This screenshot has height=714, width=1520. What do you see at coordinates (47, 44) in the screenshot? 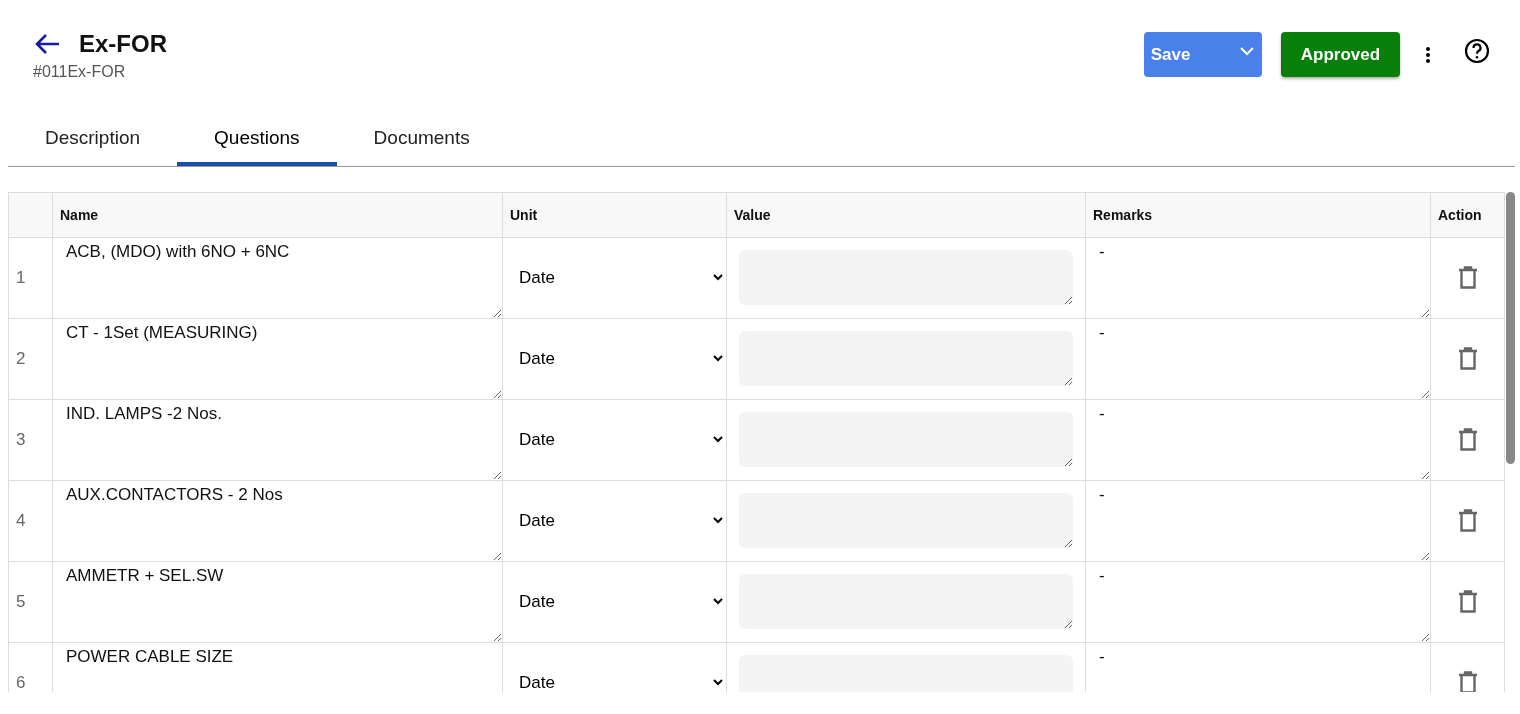
I see `back-arrow-icon` at bounding box center [47, 44].